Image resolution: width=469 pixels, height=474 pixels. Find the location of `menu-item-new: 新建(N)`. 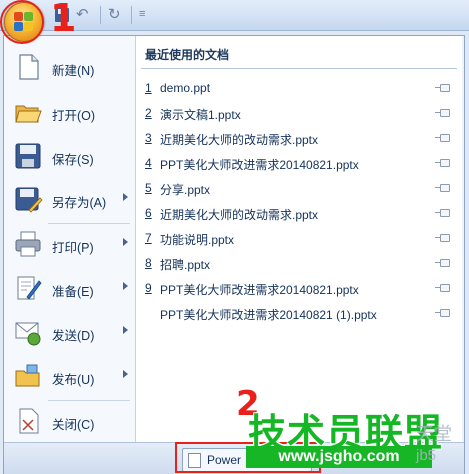

menu-item-new: 新建(N) is located at coordinates (69, 67).